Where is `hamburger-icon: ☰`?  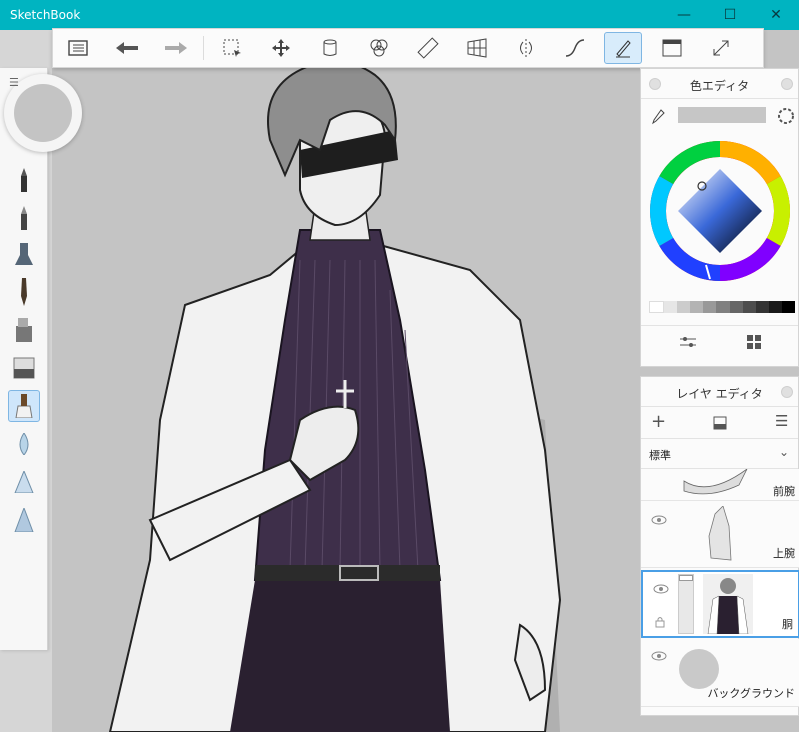
hamburger-icon: ☰ is located at coordinates (14, 82).